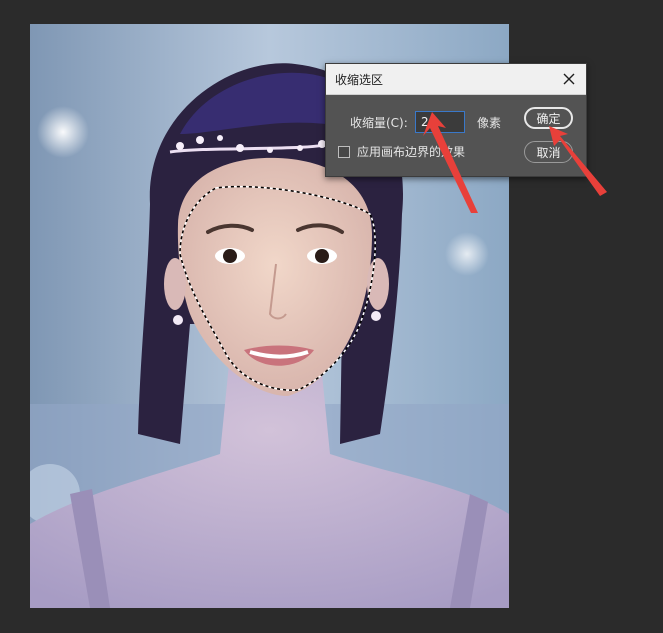  Describe the element at coordinates (456, 79) in the screenshot. I see `dialog-titlebar: 收缩选区` at that location.